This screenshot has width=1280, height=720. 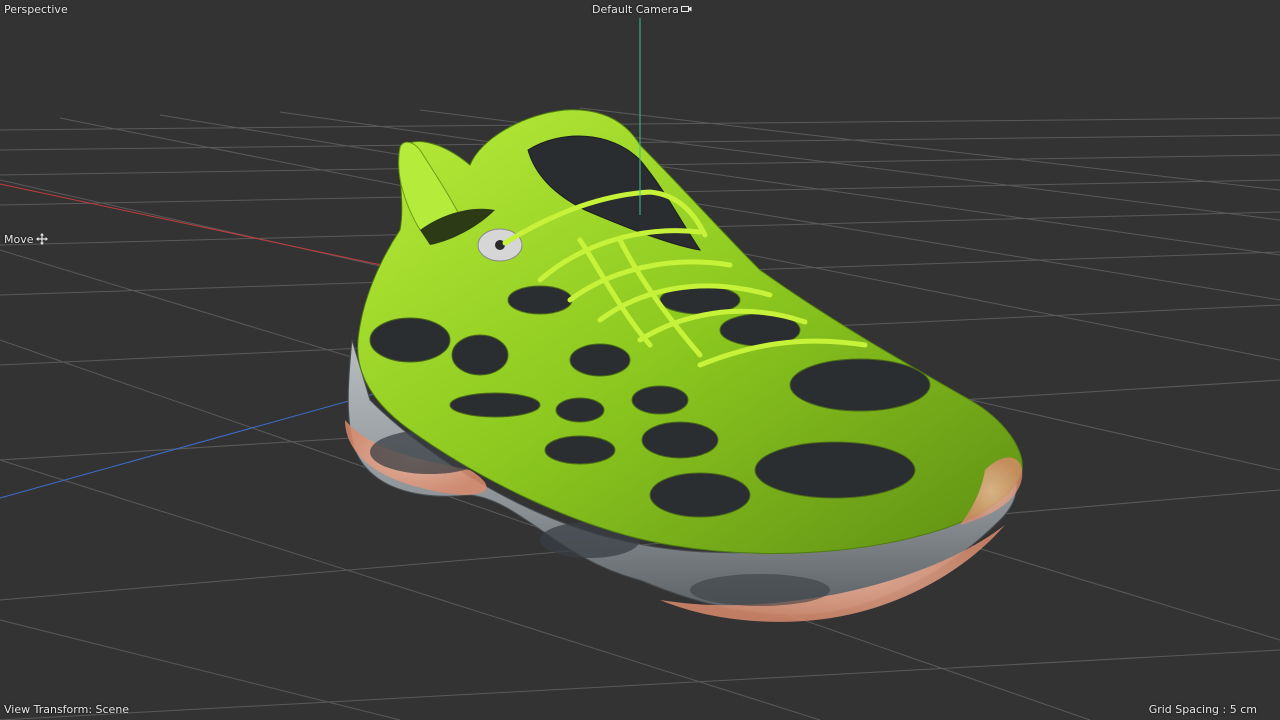 I want to click on view-transform-label: View Transform: Scene, so click(x=67, y=709).